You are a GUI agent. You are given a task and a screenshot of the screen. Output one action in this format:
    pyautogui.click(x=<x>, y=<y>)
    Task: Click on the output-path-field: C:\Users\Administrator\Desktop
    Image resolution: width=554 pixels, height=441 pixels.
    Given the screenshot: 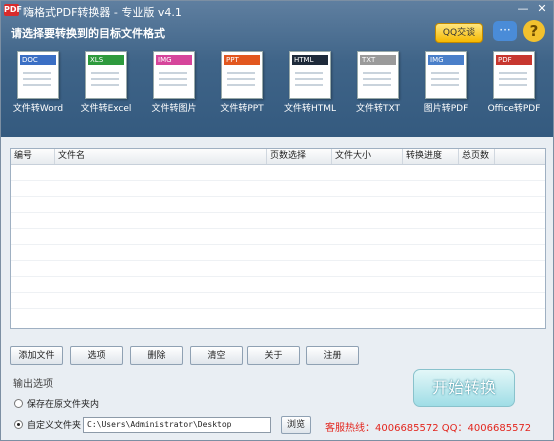 What is the action you would take?
    pyautogui.click(x=177, y=425)
    